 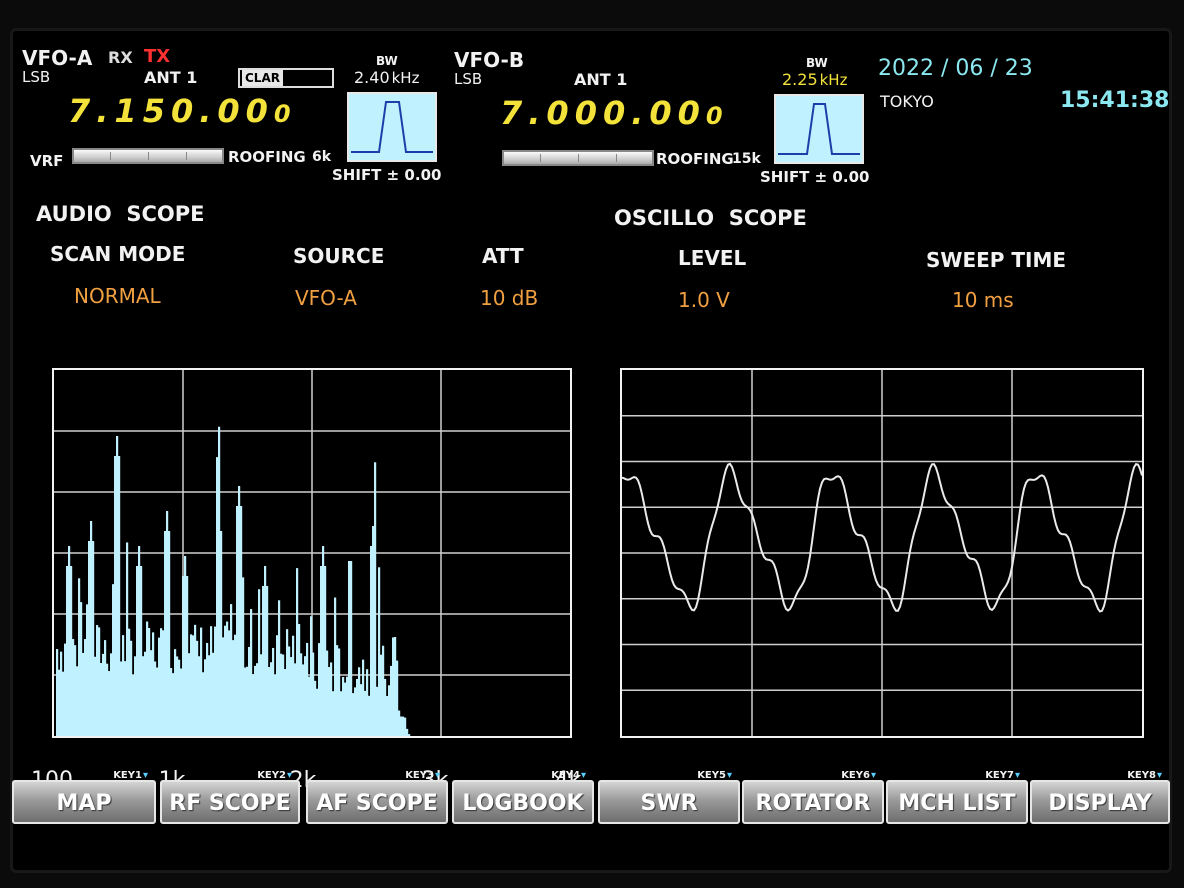 What do you see at coordinates (712, 258) in the screenshot?
I see `level-label: LEVEL` at bounding box center [712, 258].